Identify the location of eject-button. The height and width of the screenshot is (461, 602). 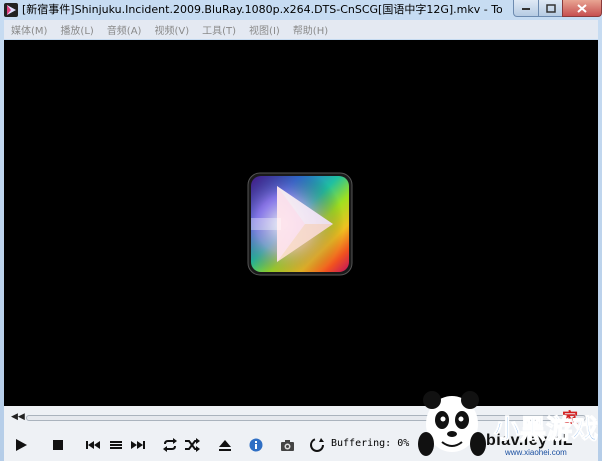
(225, 445).